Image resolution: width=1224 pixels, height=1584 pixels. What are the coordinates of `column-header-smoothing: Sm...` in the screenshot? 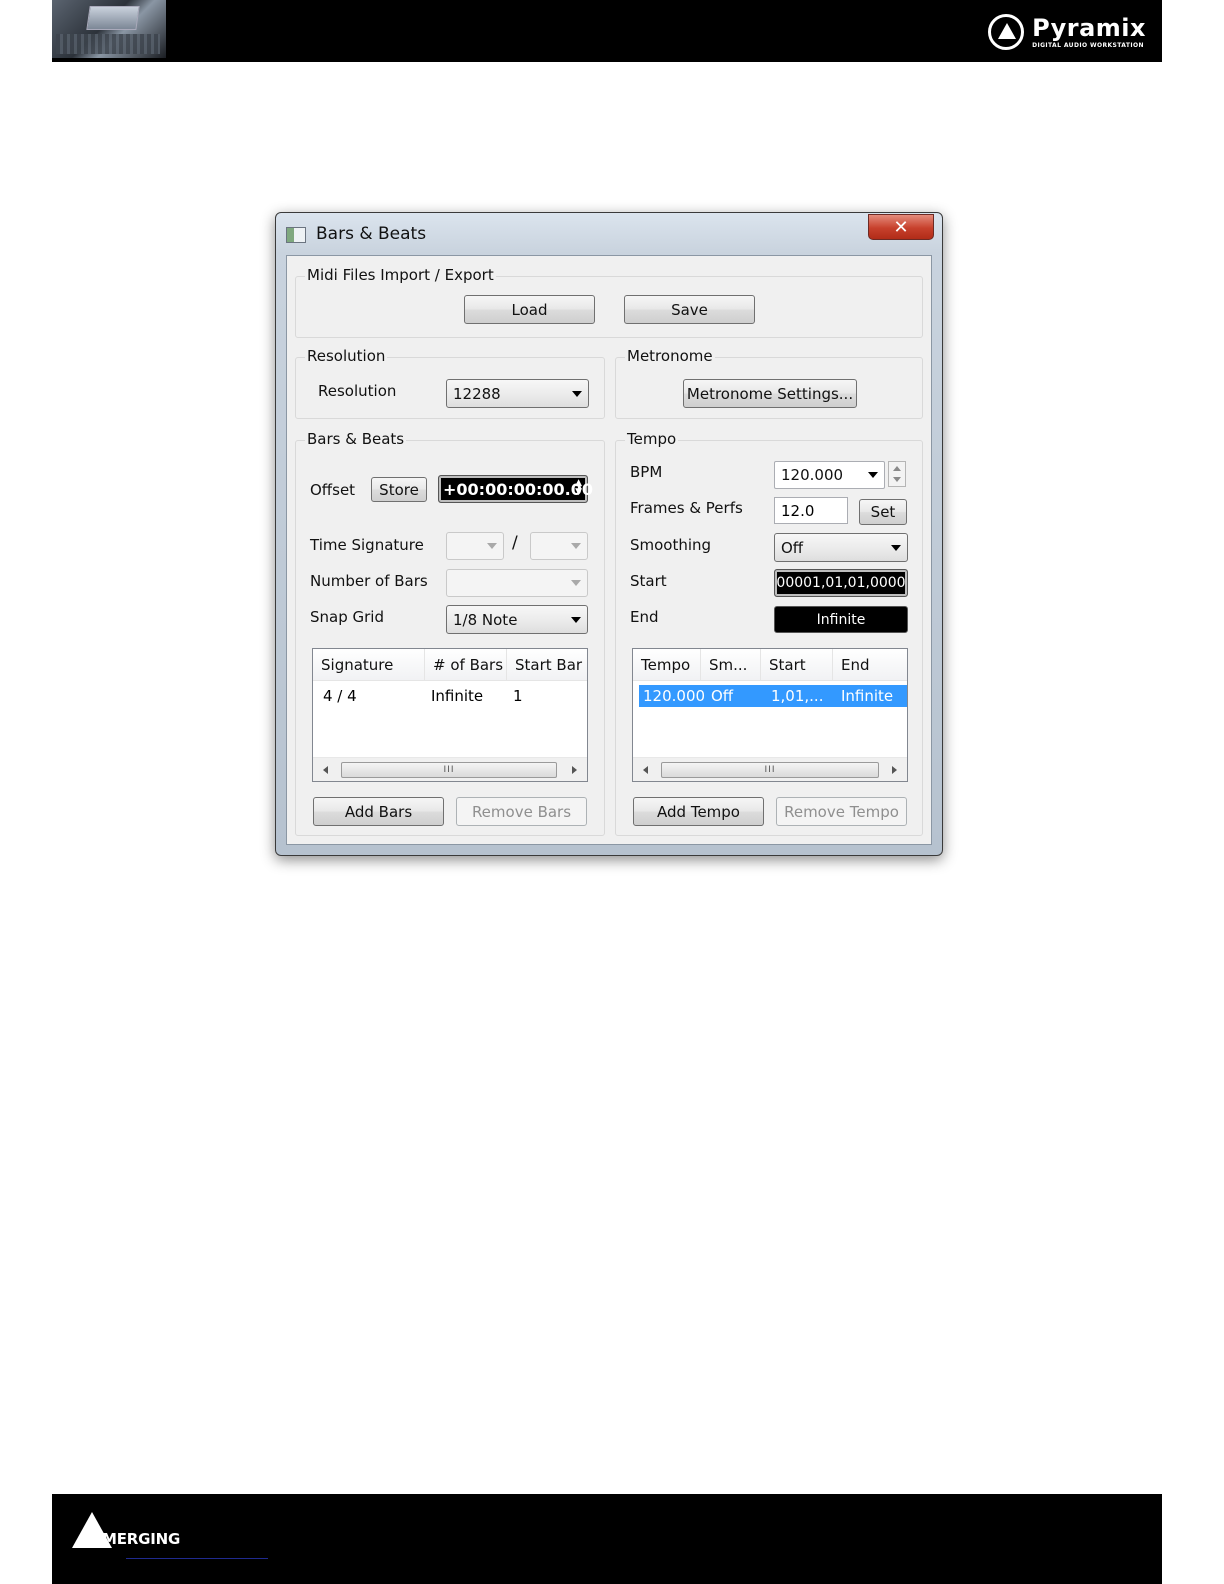 It's located at (731, 665).